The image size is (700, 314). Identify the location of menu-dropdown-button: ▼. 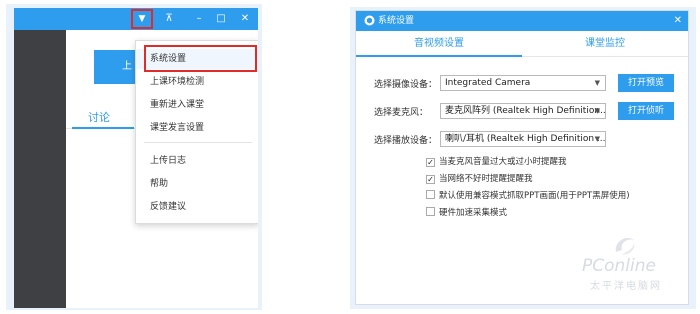
(142, 19).